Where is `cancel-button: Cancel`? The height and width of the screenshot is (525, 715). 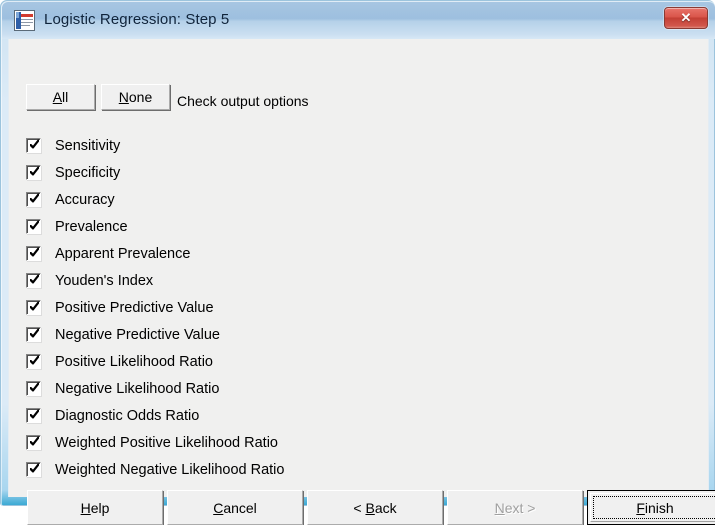 cancel-button: Cancel is located at coordinates (235, 507).